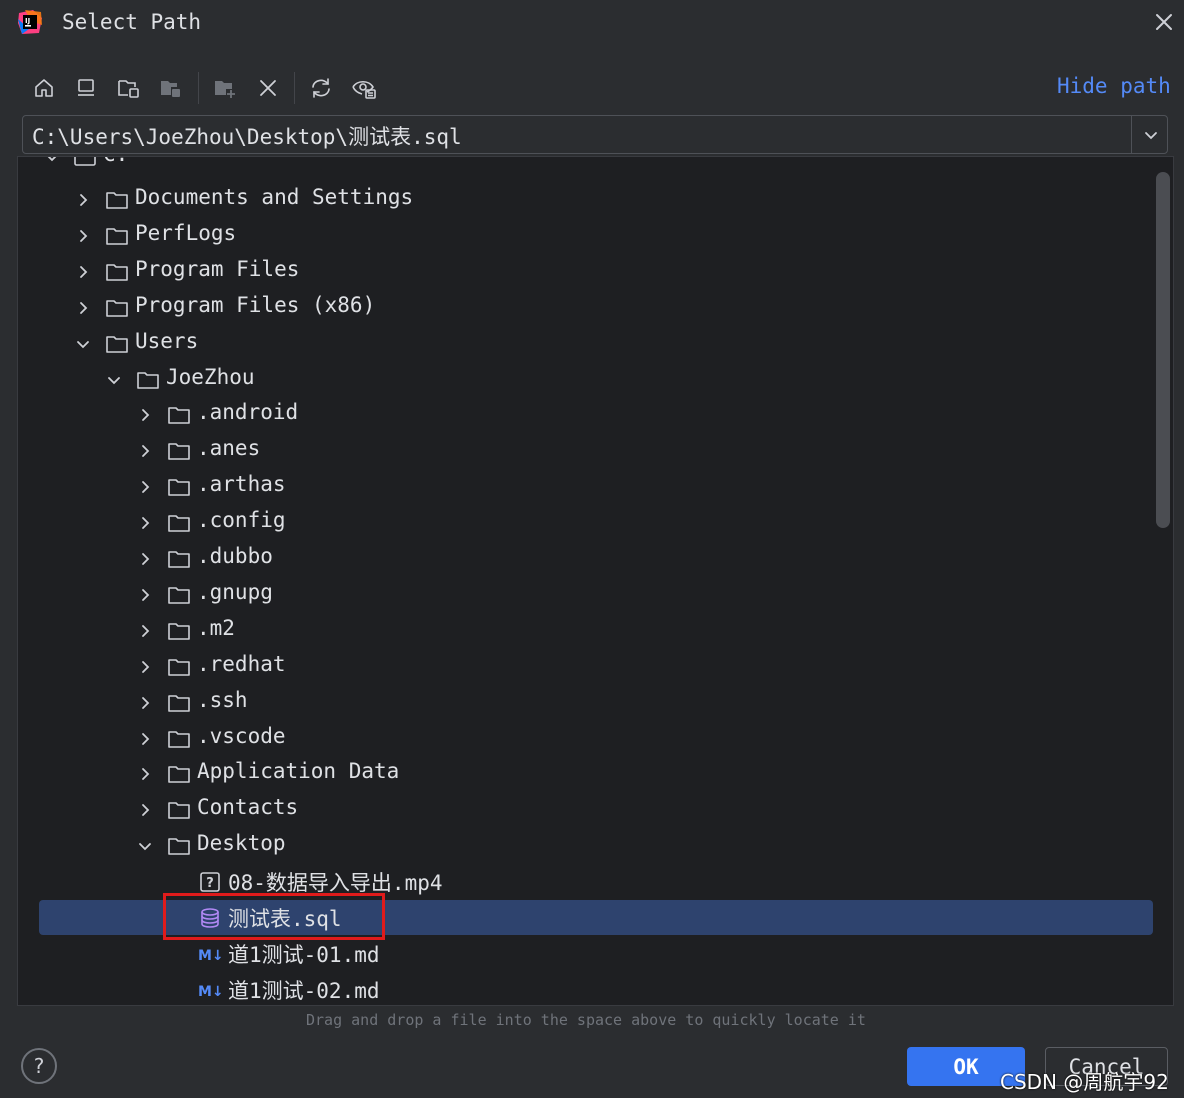  I want to click on path-input-value: C:\Users\JoeZhou\Desktop\测试表.sql, so click(247, 136).